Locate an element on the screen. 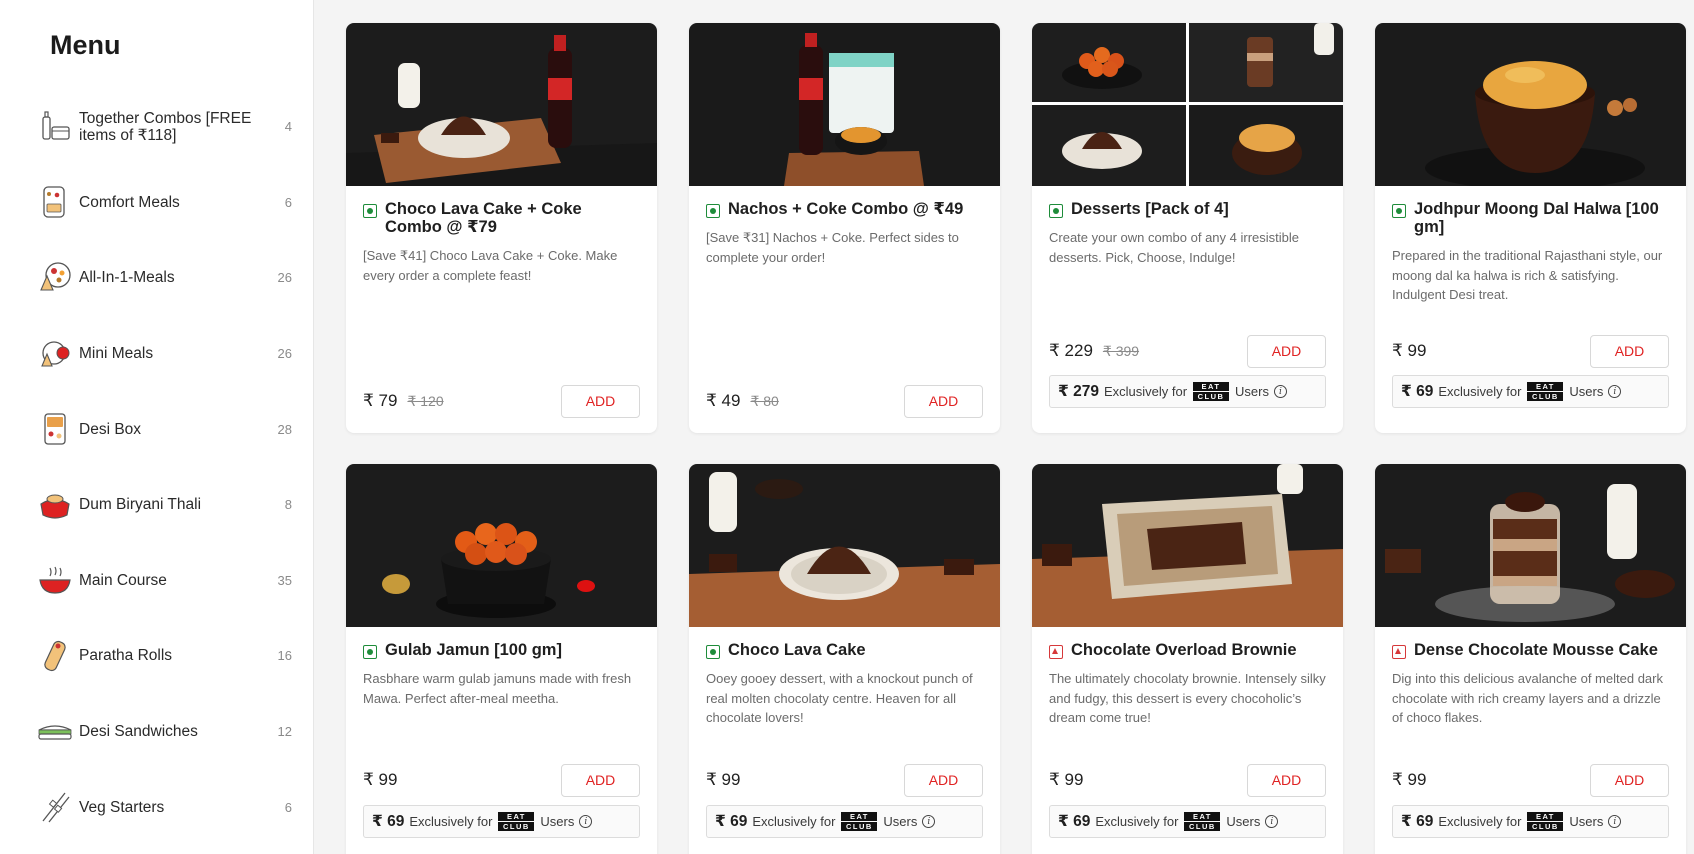  category-label: Dum Biryani Thali is located at coordinates (140, 505).